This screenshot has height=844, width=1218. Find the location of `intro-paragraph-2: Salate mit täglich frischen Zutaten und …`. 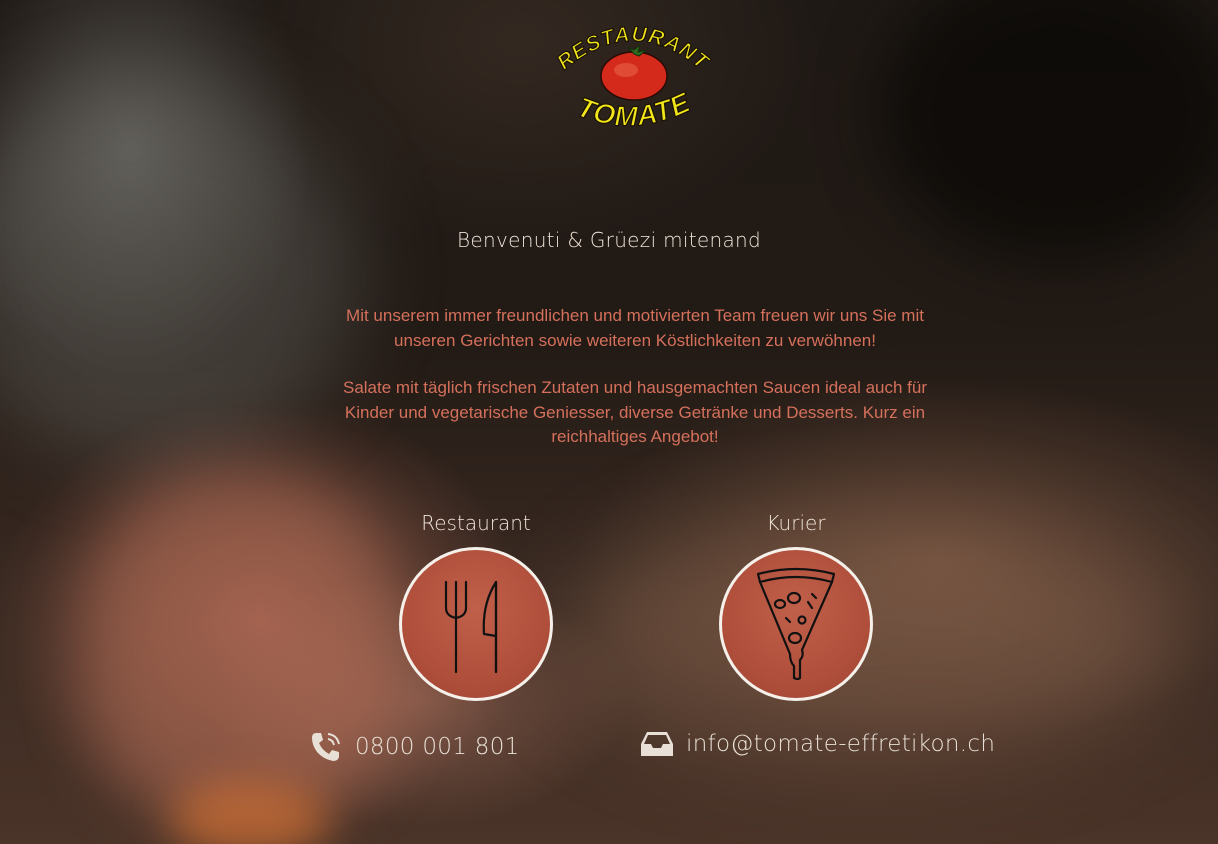

intro-paragraph-2: Salate mit täglich frischen Zutaten und … is located at coordinates (635, 412).